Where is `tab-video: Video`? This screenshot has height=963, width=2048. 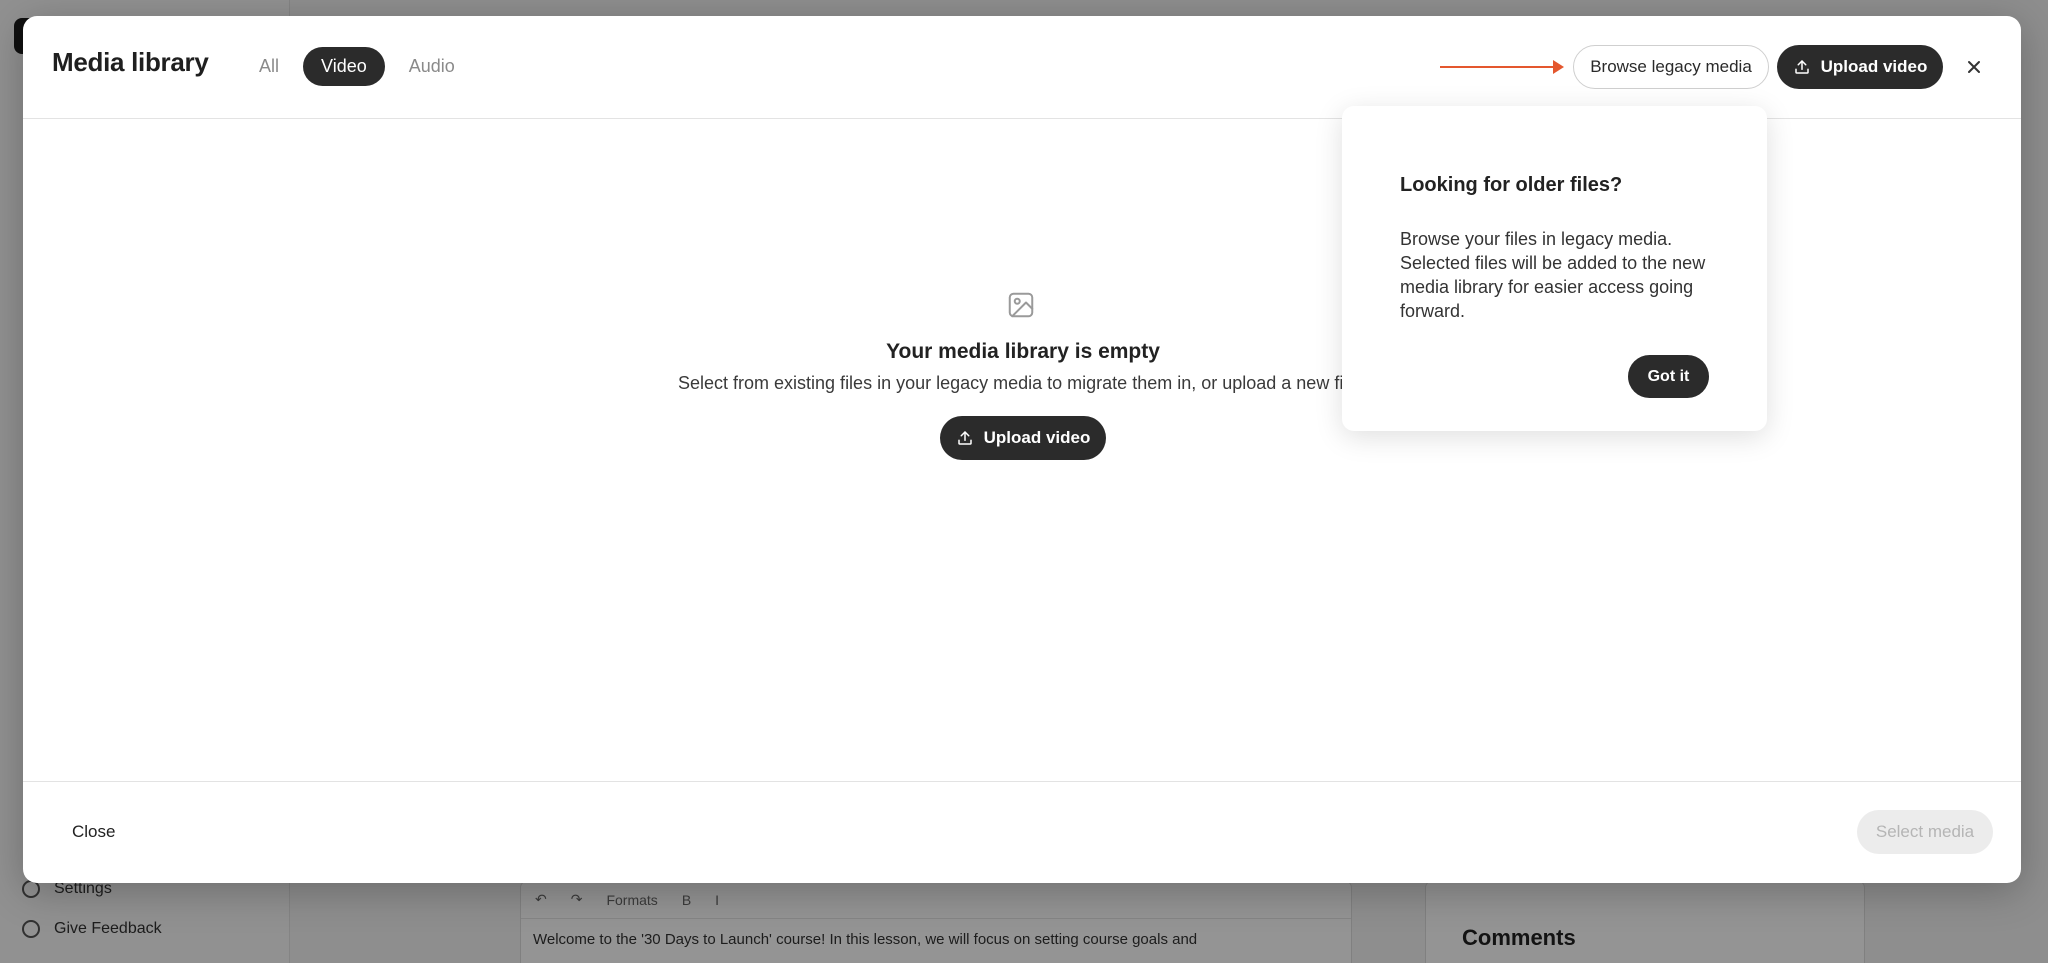
tab-video: Video is located at coordinates (344, 66).